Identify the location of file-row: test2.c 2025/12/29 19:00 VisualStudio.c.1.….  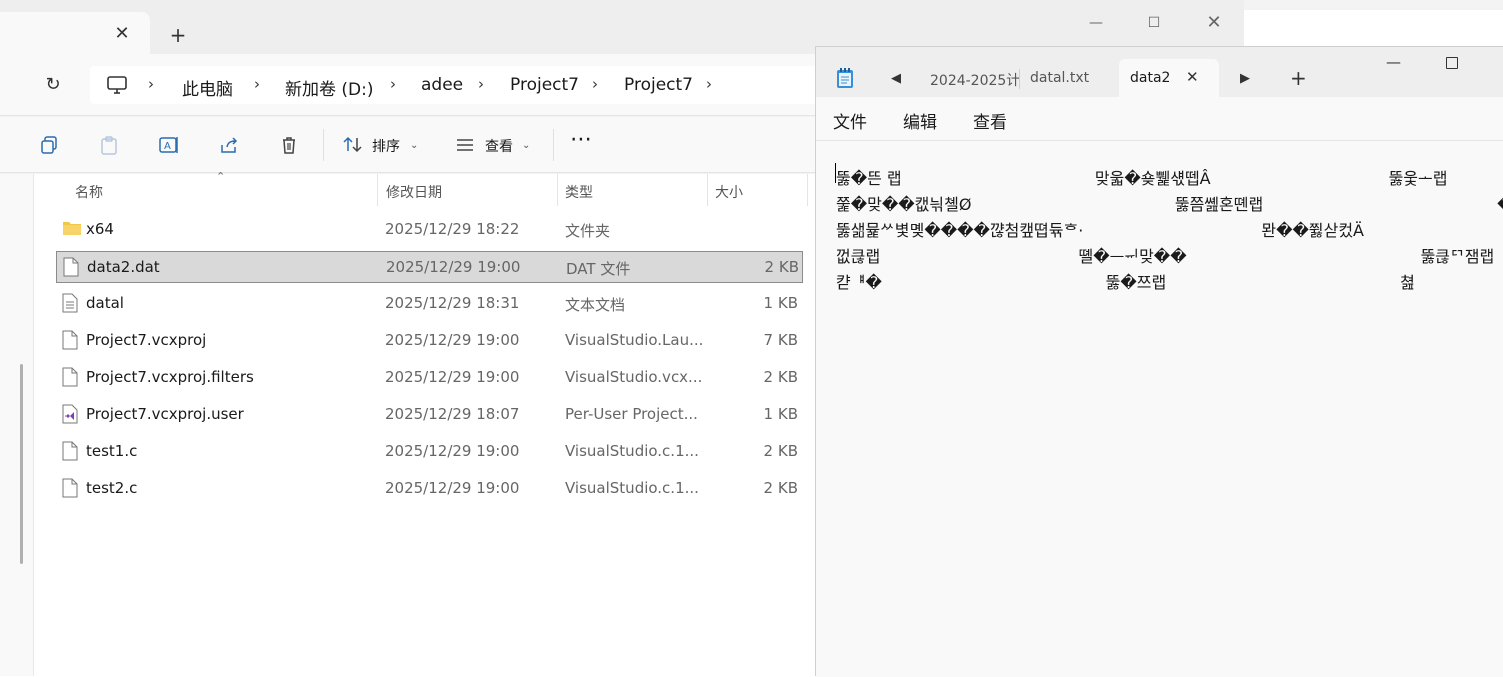
(429, 489).